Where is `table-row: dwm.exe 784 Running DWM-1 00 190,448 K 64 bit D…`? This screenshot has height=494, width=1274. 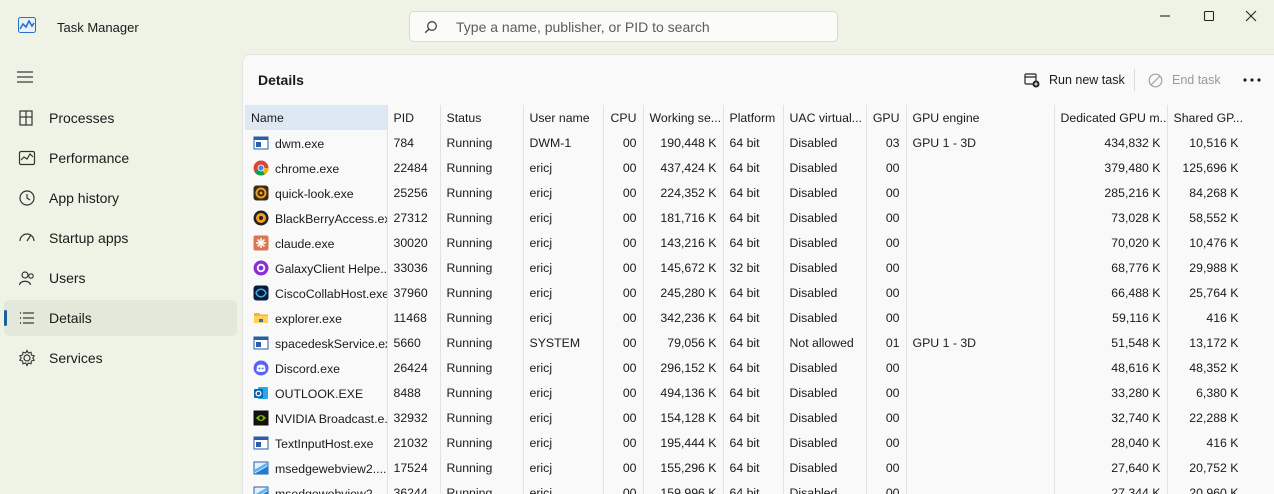
table-row: dwm.exe 784 Running DWM-1 00 190,448 K 64 bit D… is located at coordinates (745, 142).